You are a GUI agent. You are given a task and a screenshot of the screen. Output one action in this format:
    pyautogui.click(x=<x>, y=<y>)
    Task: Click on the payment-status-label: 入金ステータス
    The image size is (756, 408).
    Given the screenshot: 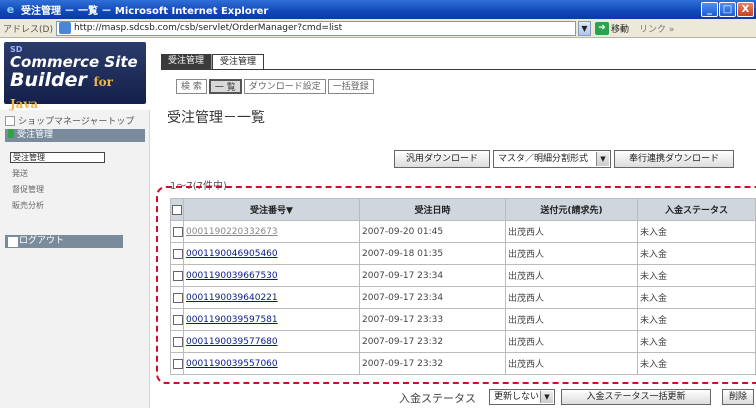 What is the action you would take?
    pyautogui.click(x=437, y=398)
    